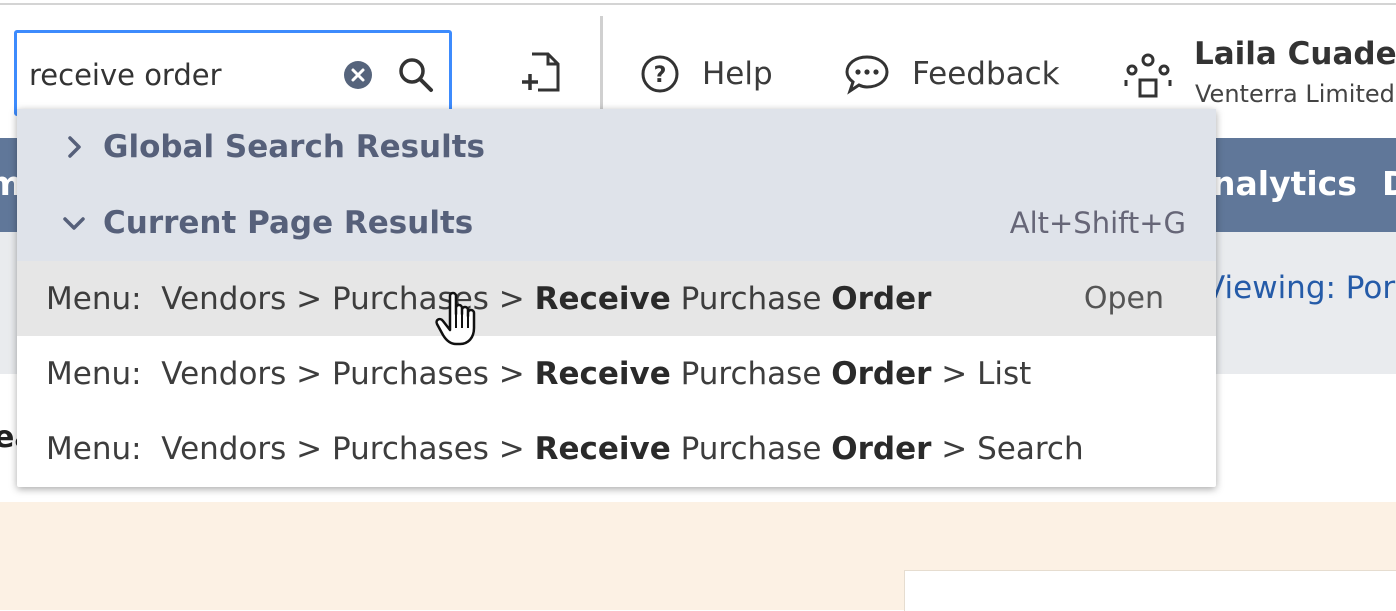 The image size is (1396, 611). Describe the element at coordinates (867, 75) in the screenshot. I see `feedback-icon` at that location.